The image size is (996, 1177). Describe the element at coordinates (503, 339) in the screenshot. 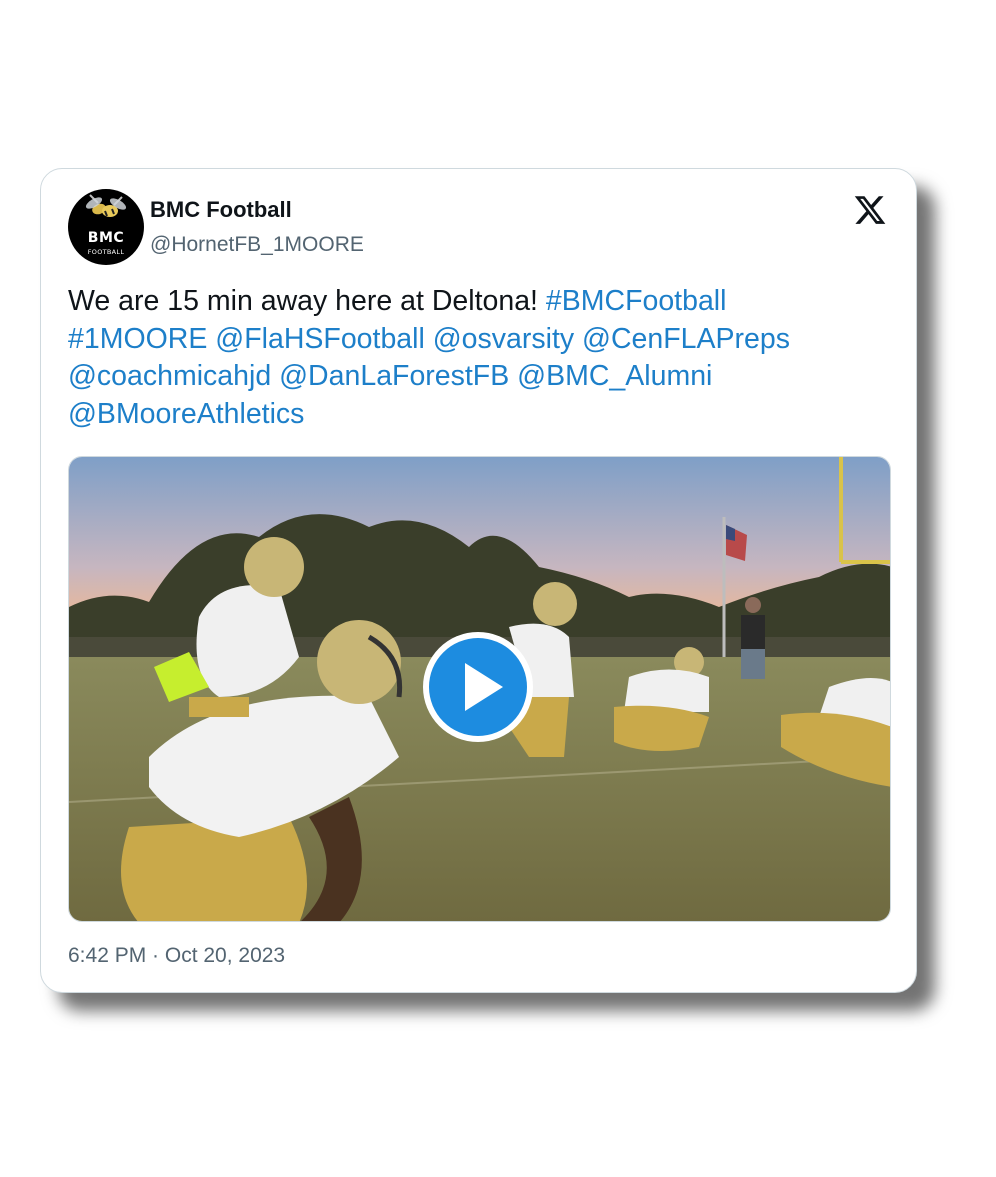

I see `mention-osvarsity: @osvarsity` at that location.